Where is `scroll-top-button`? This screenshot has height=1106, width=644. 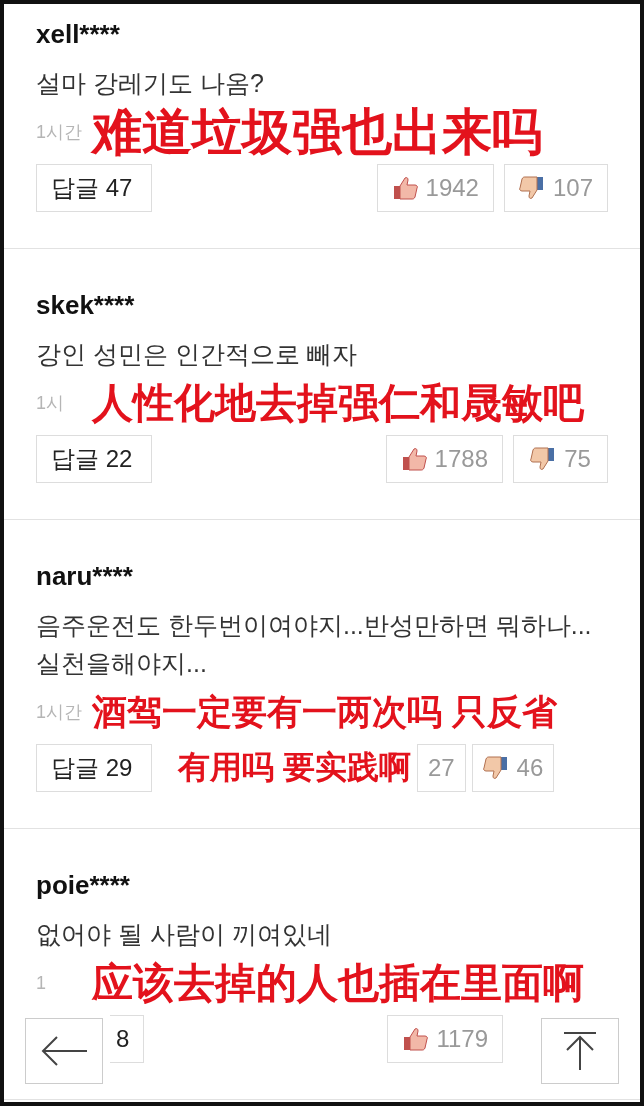 scroll-top-button is located at coordinates (580, 1051).